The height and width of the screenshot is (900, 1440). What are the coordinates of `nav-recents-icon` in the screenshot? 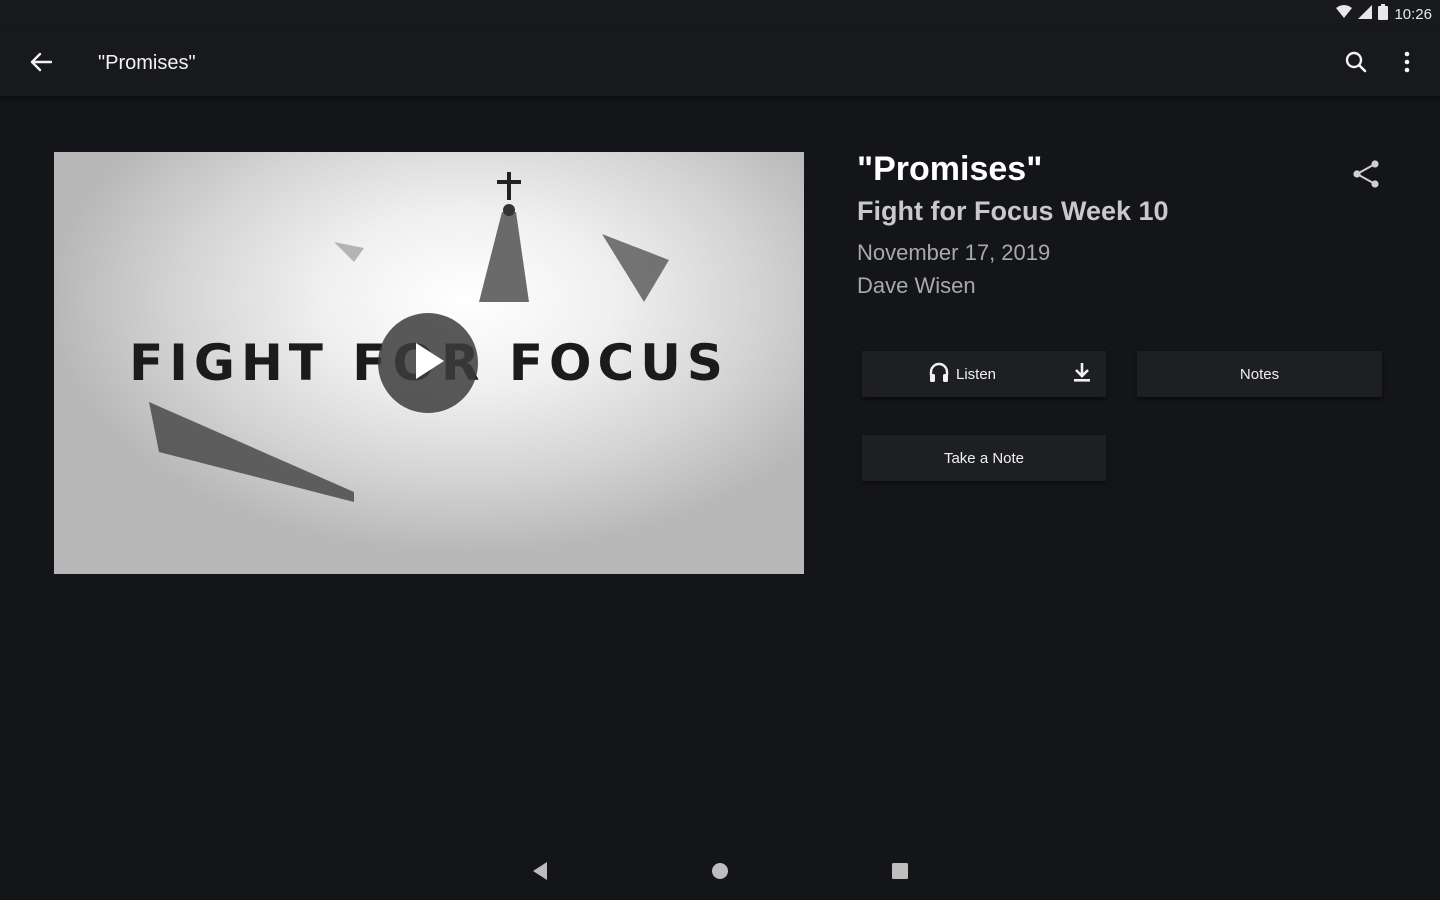 It's located at (900, 873).